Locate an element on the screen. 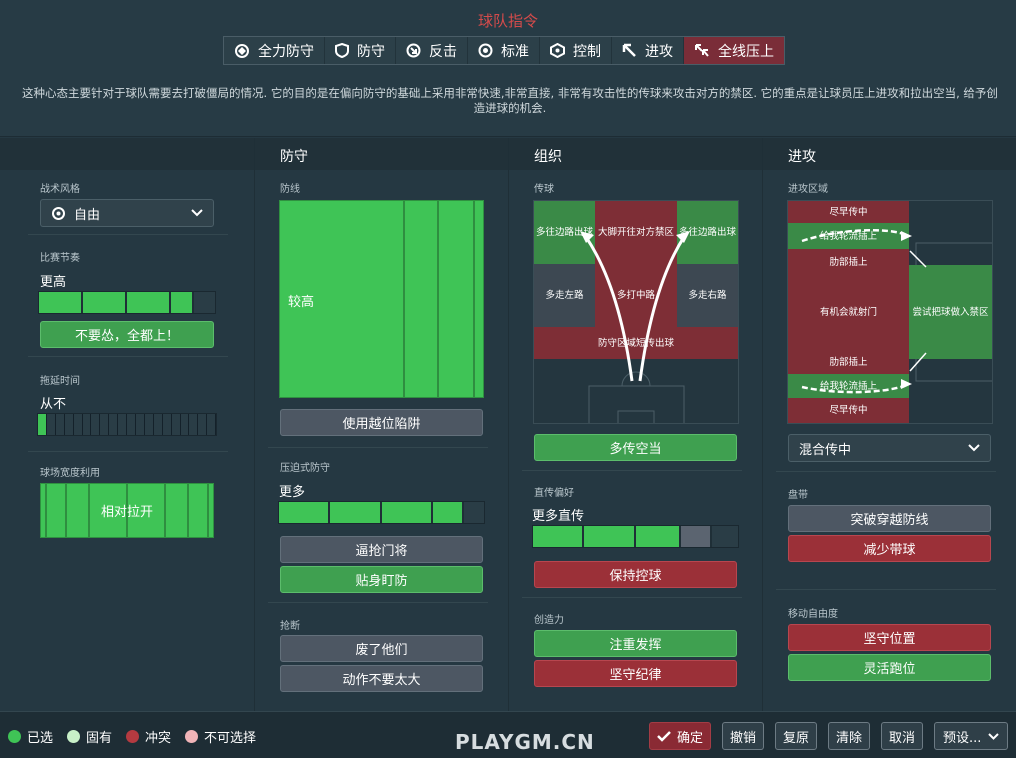 Image resolution: width=1016 pixels, height=758 pixels. tab-label: 标准 is located at coordinates (515, 51).